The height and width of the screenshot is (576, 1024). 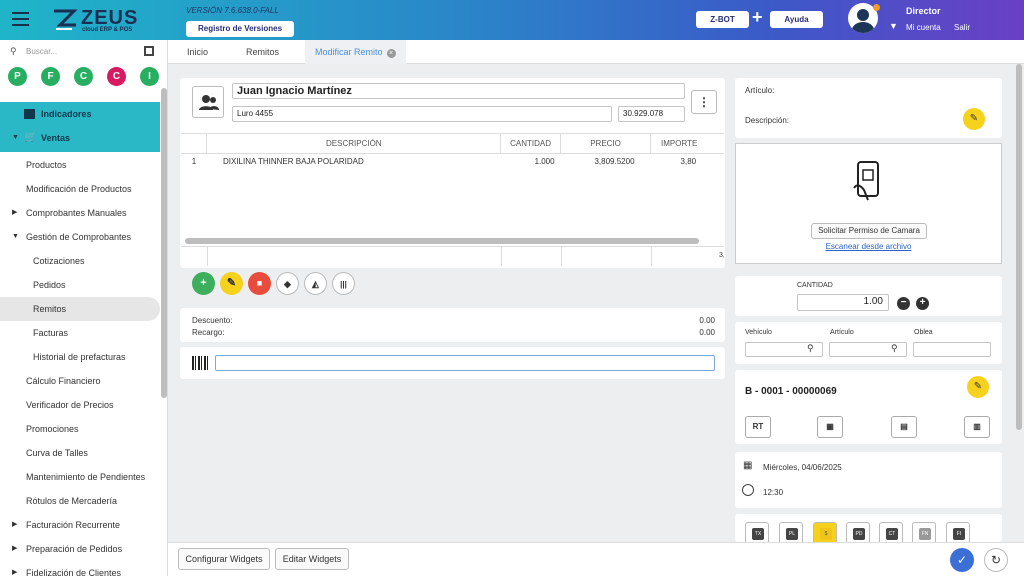 What do you see at coordinates (868, 246) in the screenshot?
I see `escanear-archivo-link: Escanear desde archivo` at bounding box center [868, 246].